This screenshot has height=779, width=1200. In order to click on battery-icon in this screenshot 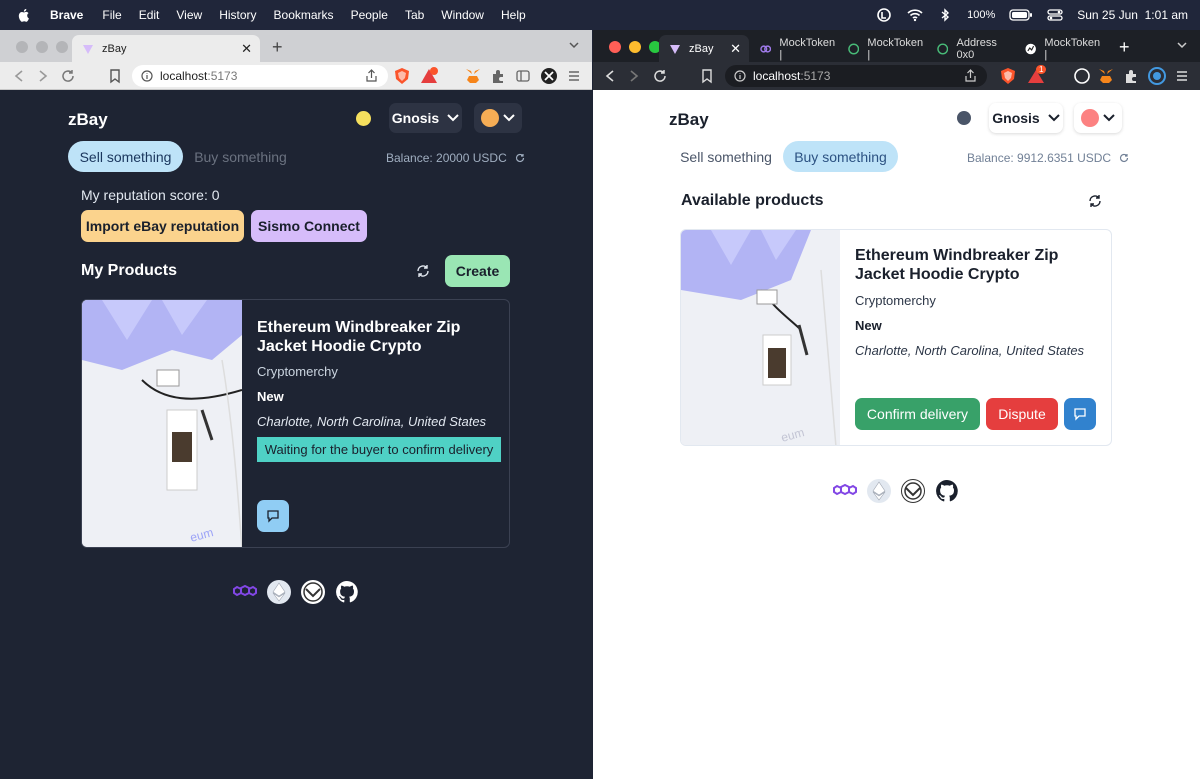, I will do `click(1021, 15)`.